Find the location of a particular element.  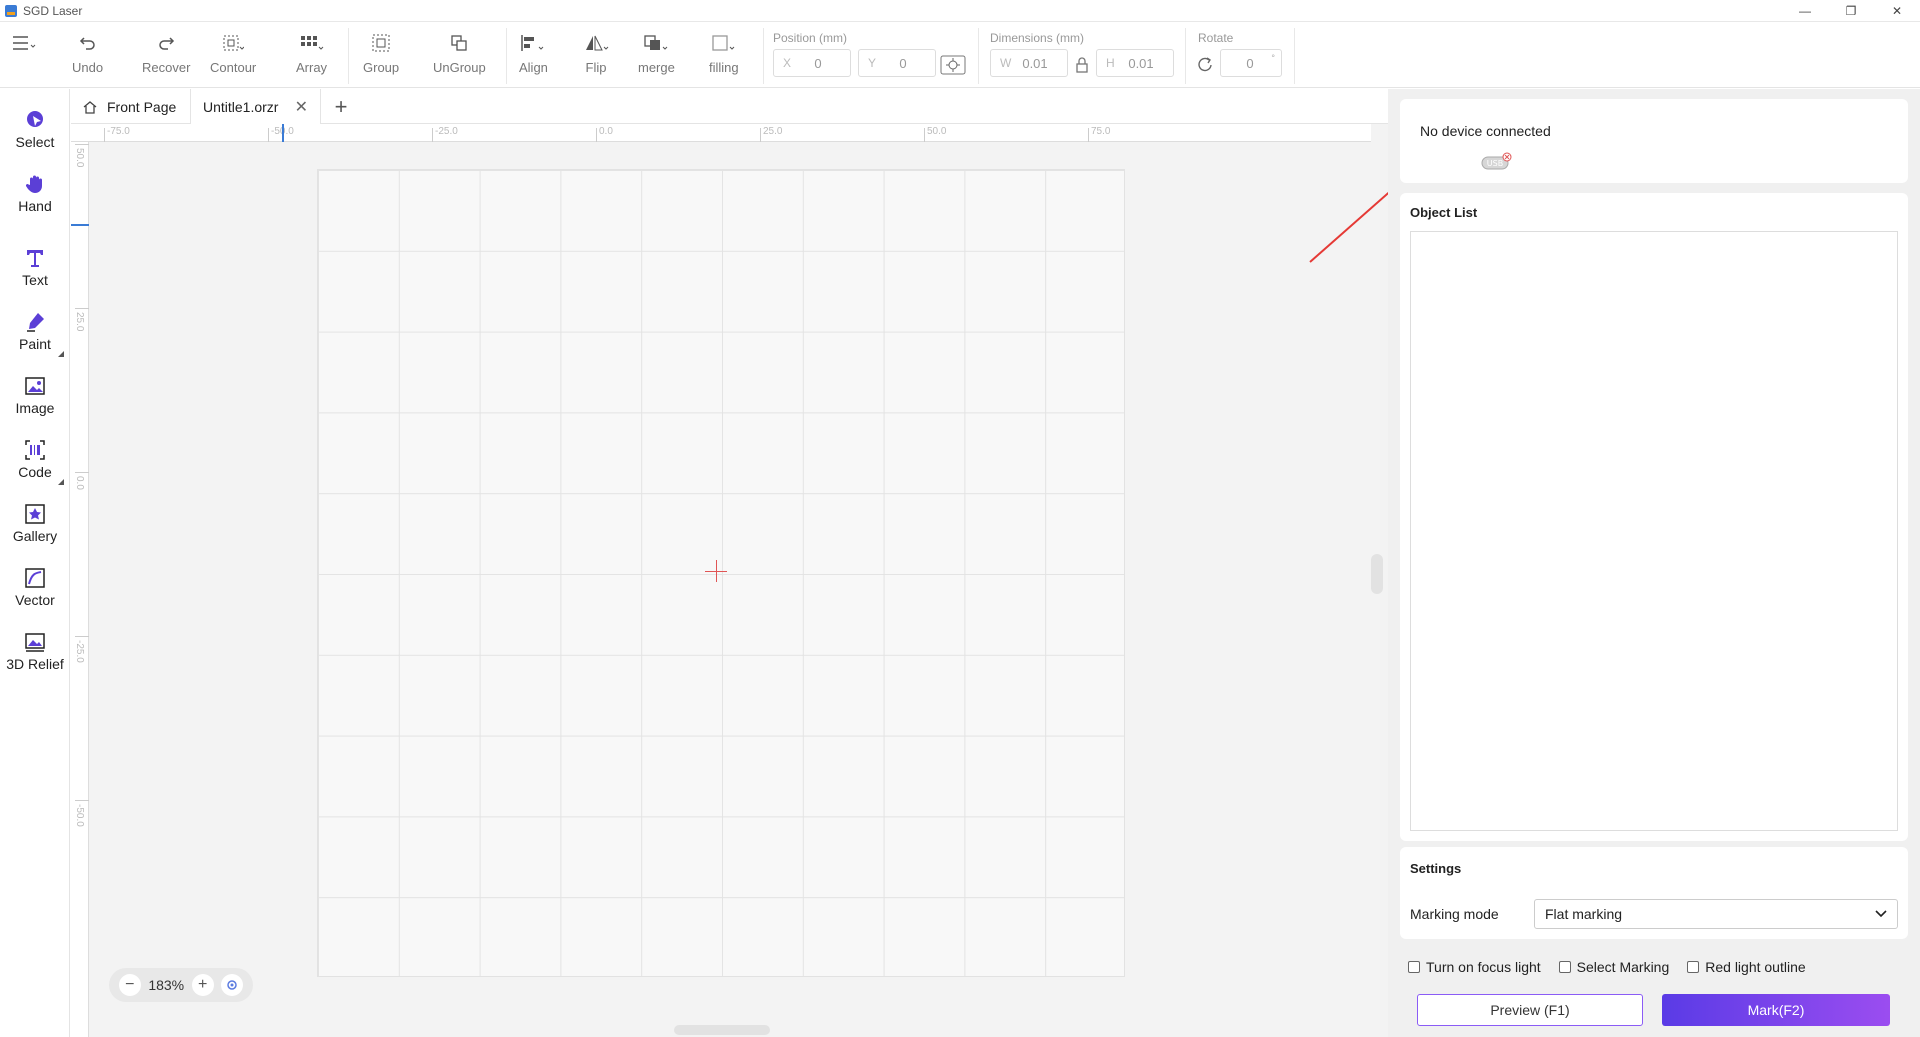

locate-icon is located at coordinates (232, 985).